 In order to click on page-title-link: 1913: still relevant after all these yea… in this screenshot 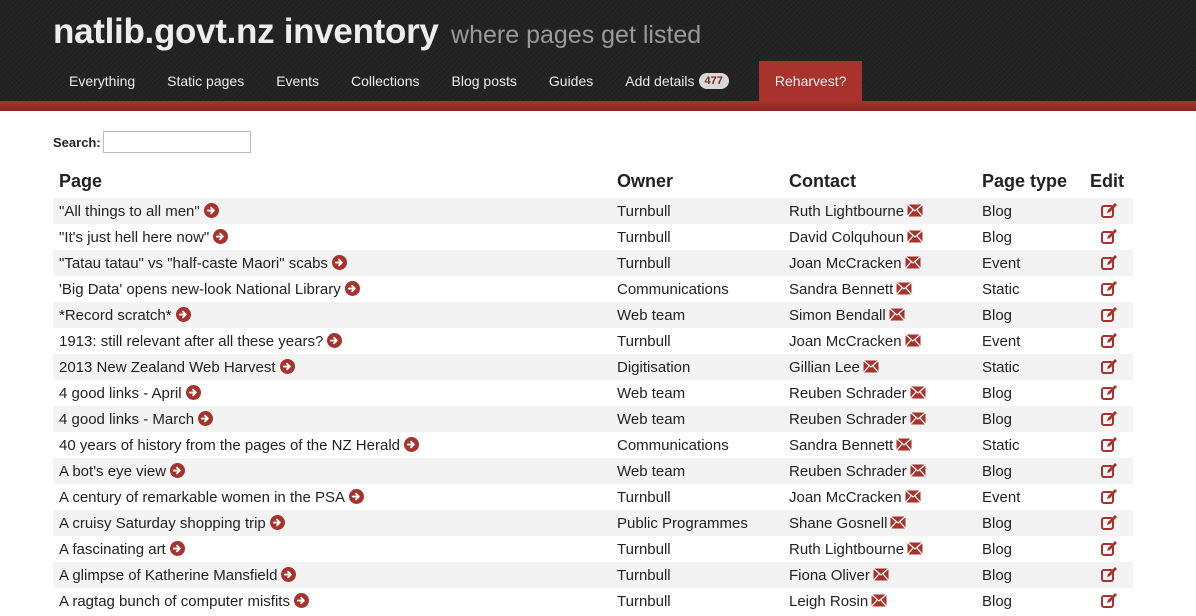, I will do `click(191, 341)`.